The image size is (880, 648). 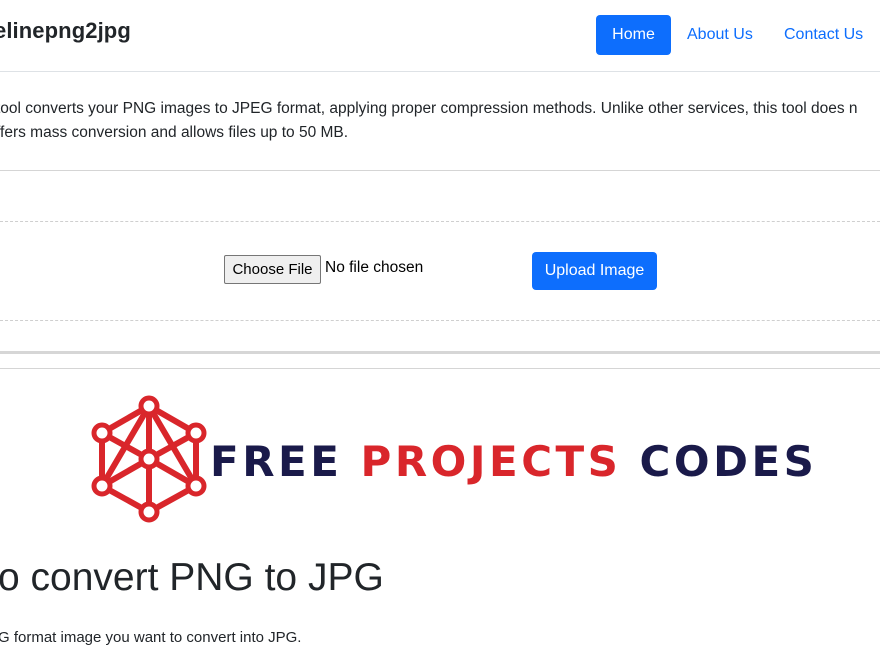 I want to click on nav-home-link: Home, so click(x=633, y=35).